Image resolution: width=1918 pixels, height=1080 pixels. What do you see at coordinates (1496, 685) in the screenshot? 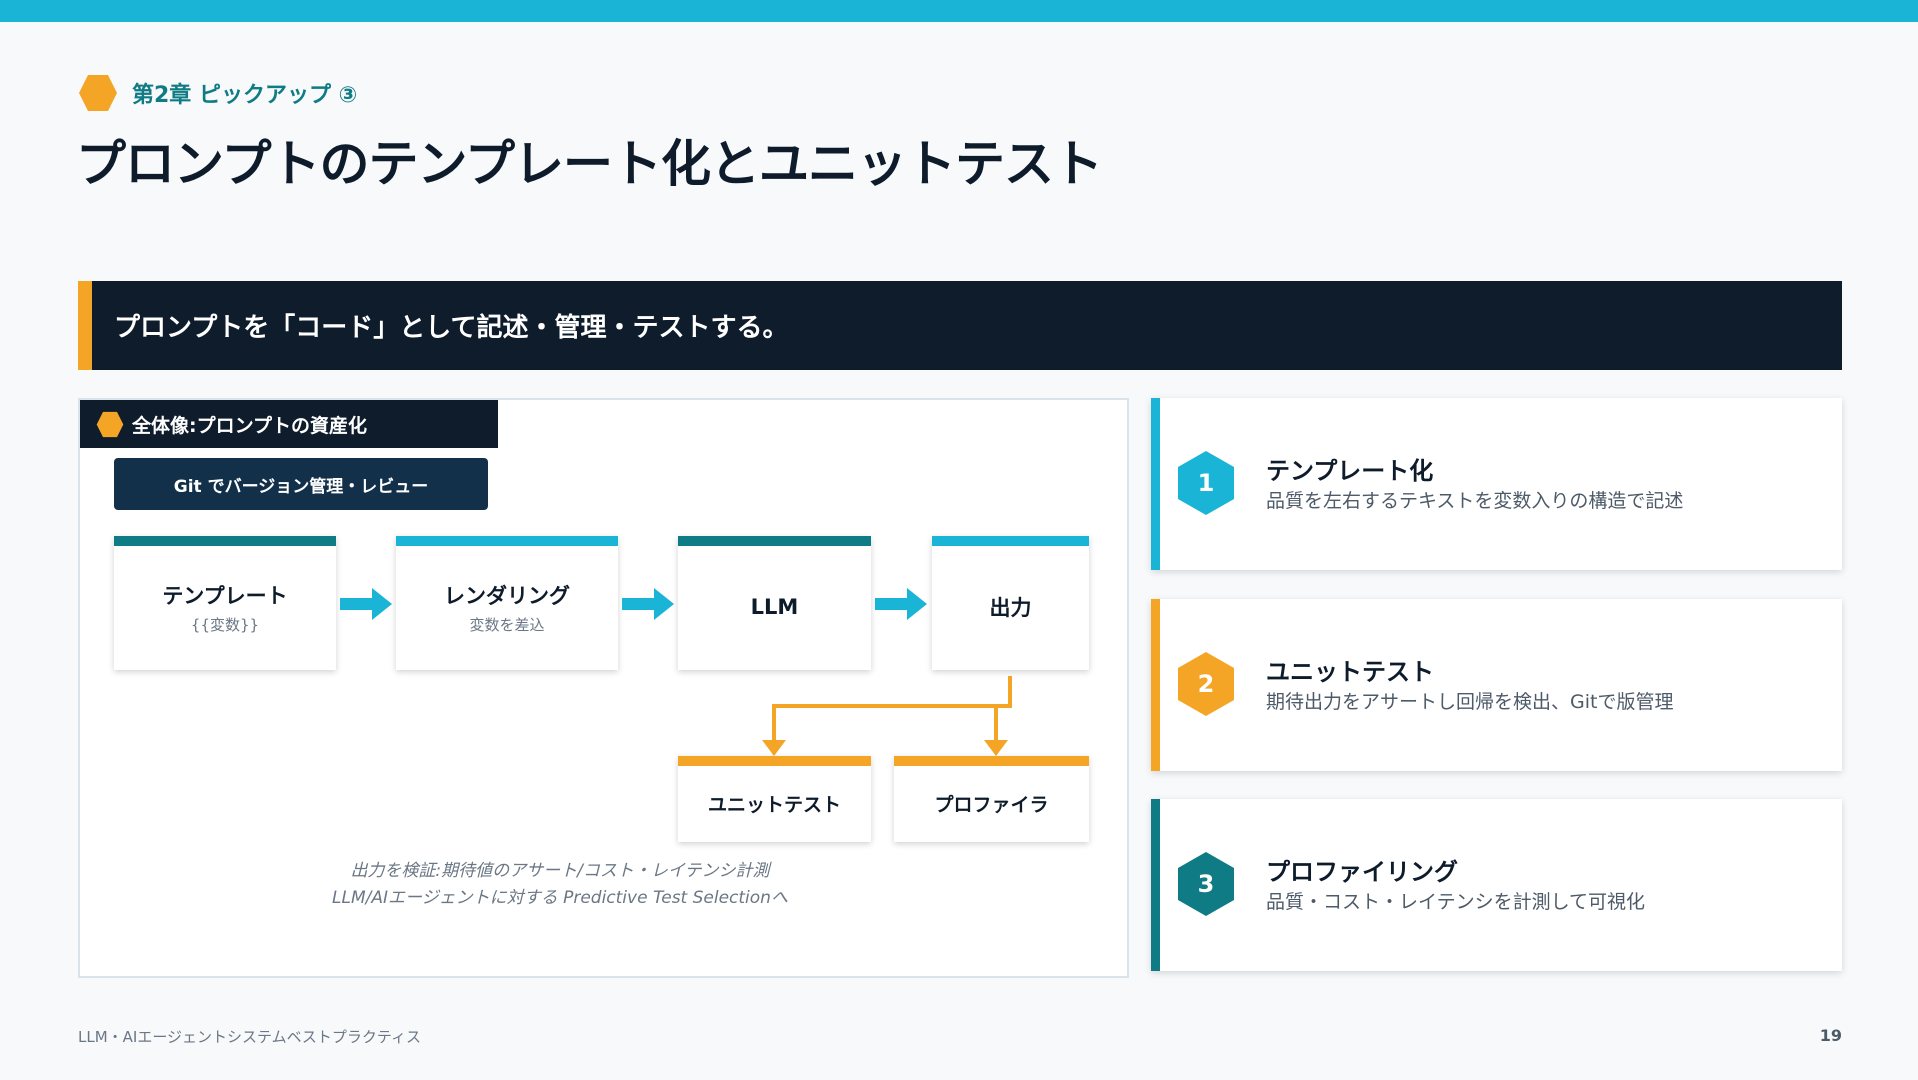
I see `card-unittest: 2 ユニットテスト 期待出力をアサートし回帰を検出、Gitで版管理` at bounding box center [1496, 685].